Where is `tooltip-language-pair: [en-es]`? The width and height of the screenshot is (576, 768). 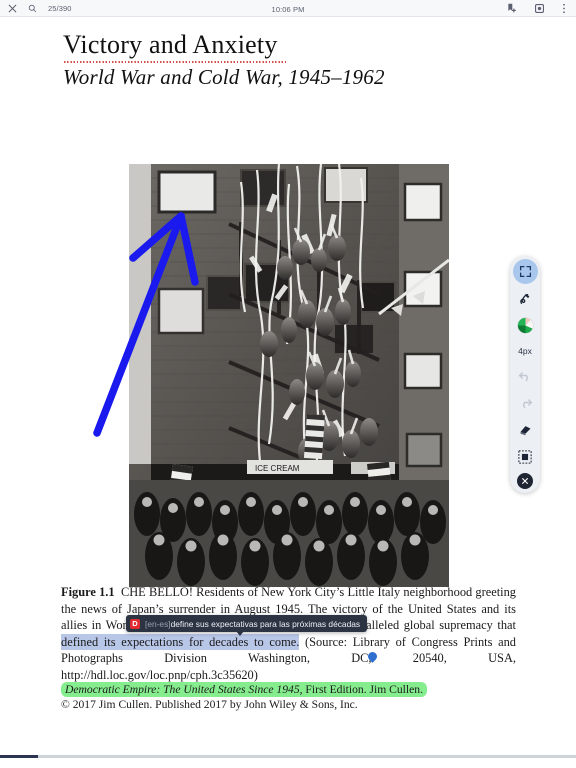 tooltip-language-pair: [en-es] is located at coordinates (158, 623).